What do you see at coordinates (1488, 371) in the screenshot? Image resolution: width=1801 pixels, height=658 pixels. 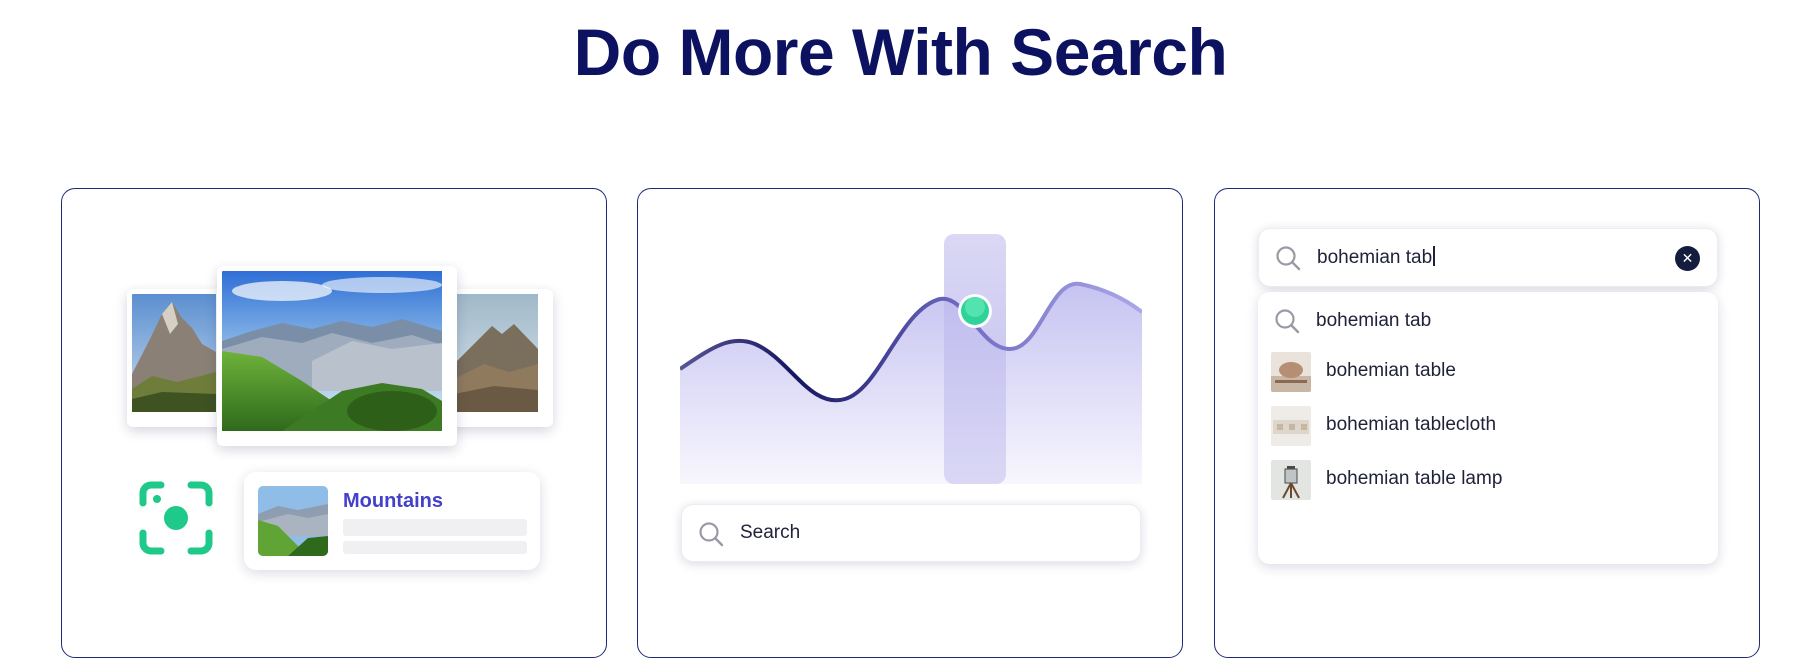 I see `suggestion-item: bohemian table` at bounding box center [1488, 371].